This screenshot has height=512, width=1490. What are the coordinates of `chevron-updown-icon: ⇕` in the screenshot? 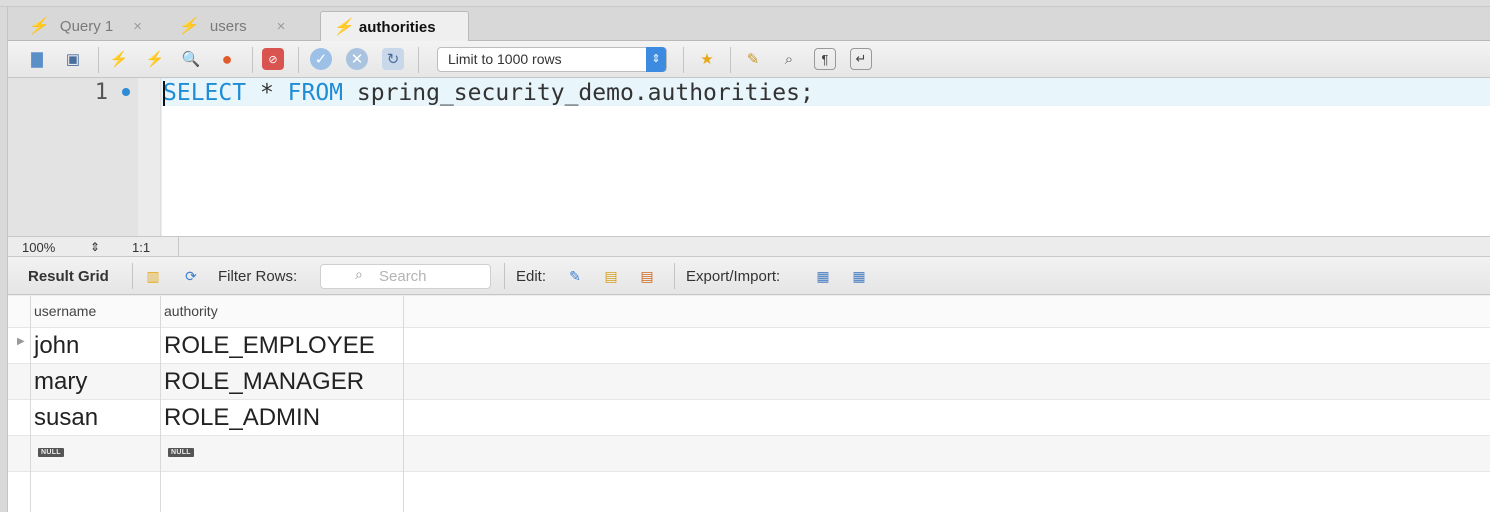 It's located at (656, 59).